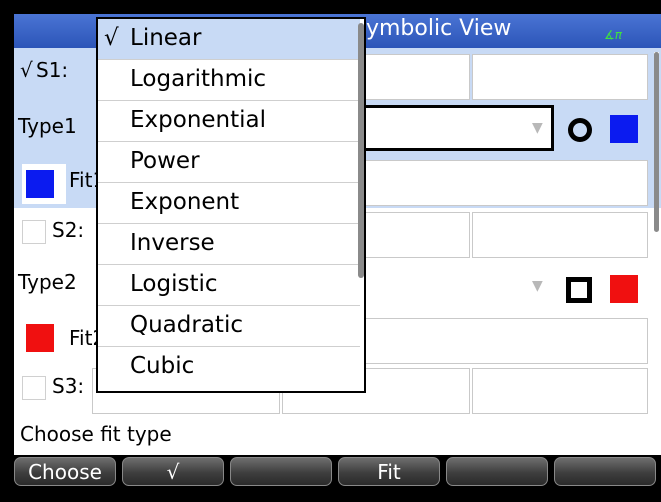 This screenshot has height=502, width=661. I want to click on fit1-swatch-cell, so click(44, 184).